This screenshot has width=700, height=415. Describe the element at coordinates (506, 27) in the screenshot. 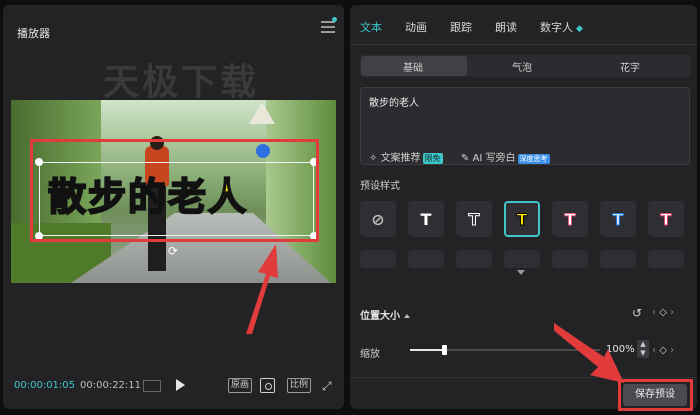

I see `tab-read-aloud: 朗读` at that location.